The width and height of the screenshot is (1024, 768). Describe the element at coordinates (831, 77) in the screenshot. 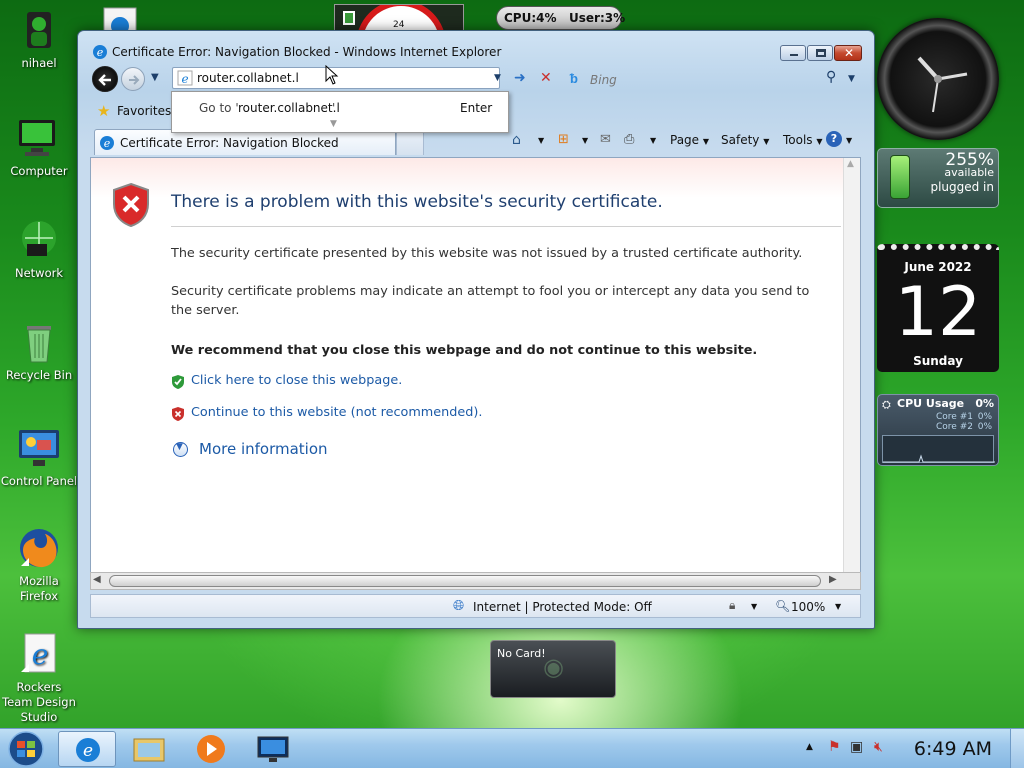

I see `search-icon: ⚲` at that location.